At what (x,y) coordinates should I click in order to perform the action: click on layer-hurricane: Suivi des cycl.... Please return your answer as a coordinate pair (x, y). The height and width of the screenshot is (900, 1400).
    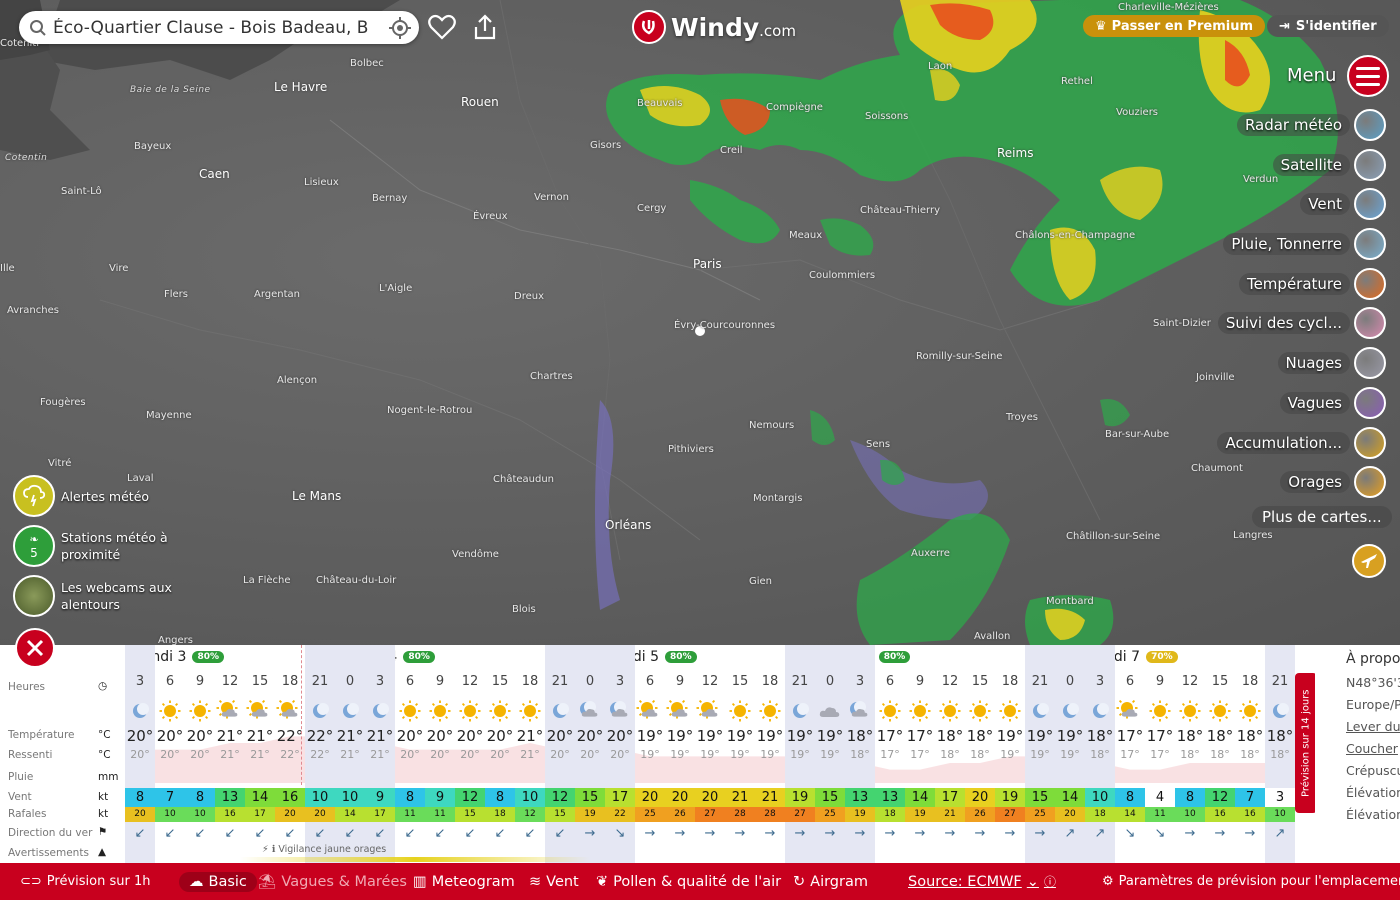
    Looking at the image, I should click on (1301, 323).